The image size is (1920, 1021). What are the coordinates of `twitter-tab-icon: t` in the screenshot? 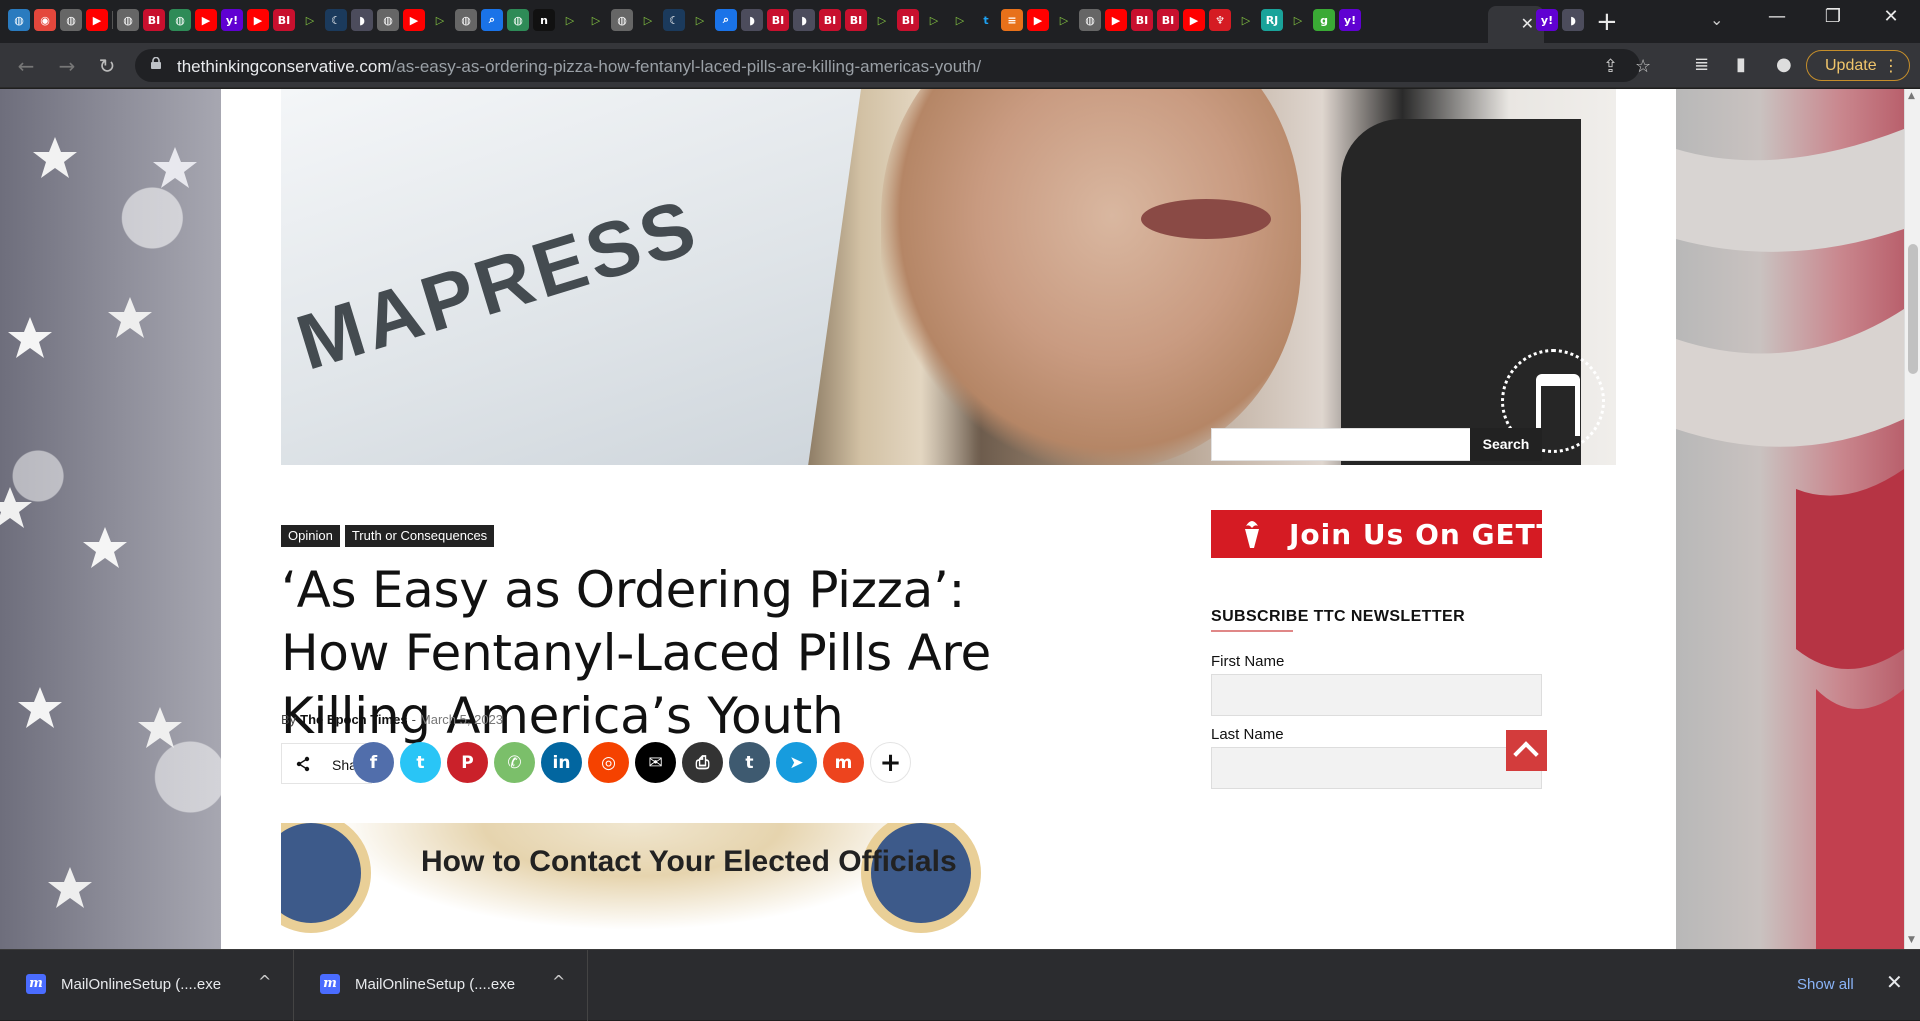 It's located at (986, 20).